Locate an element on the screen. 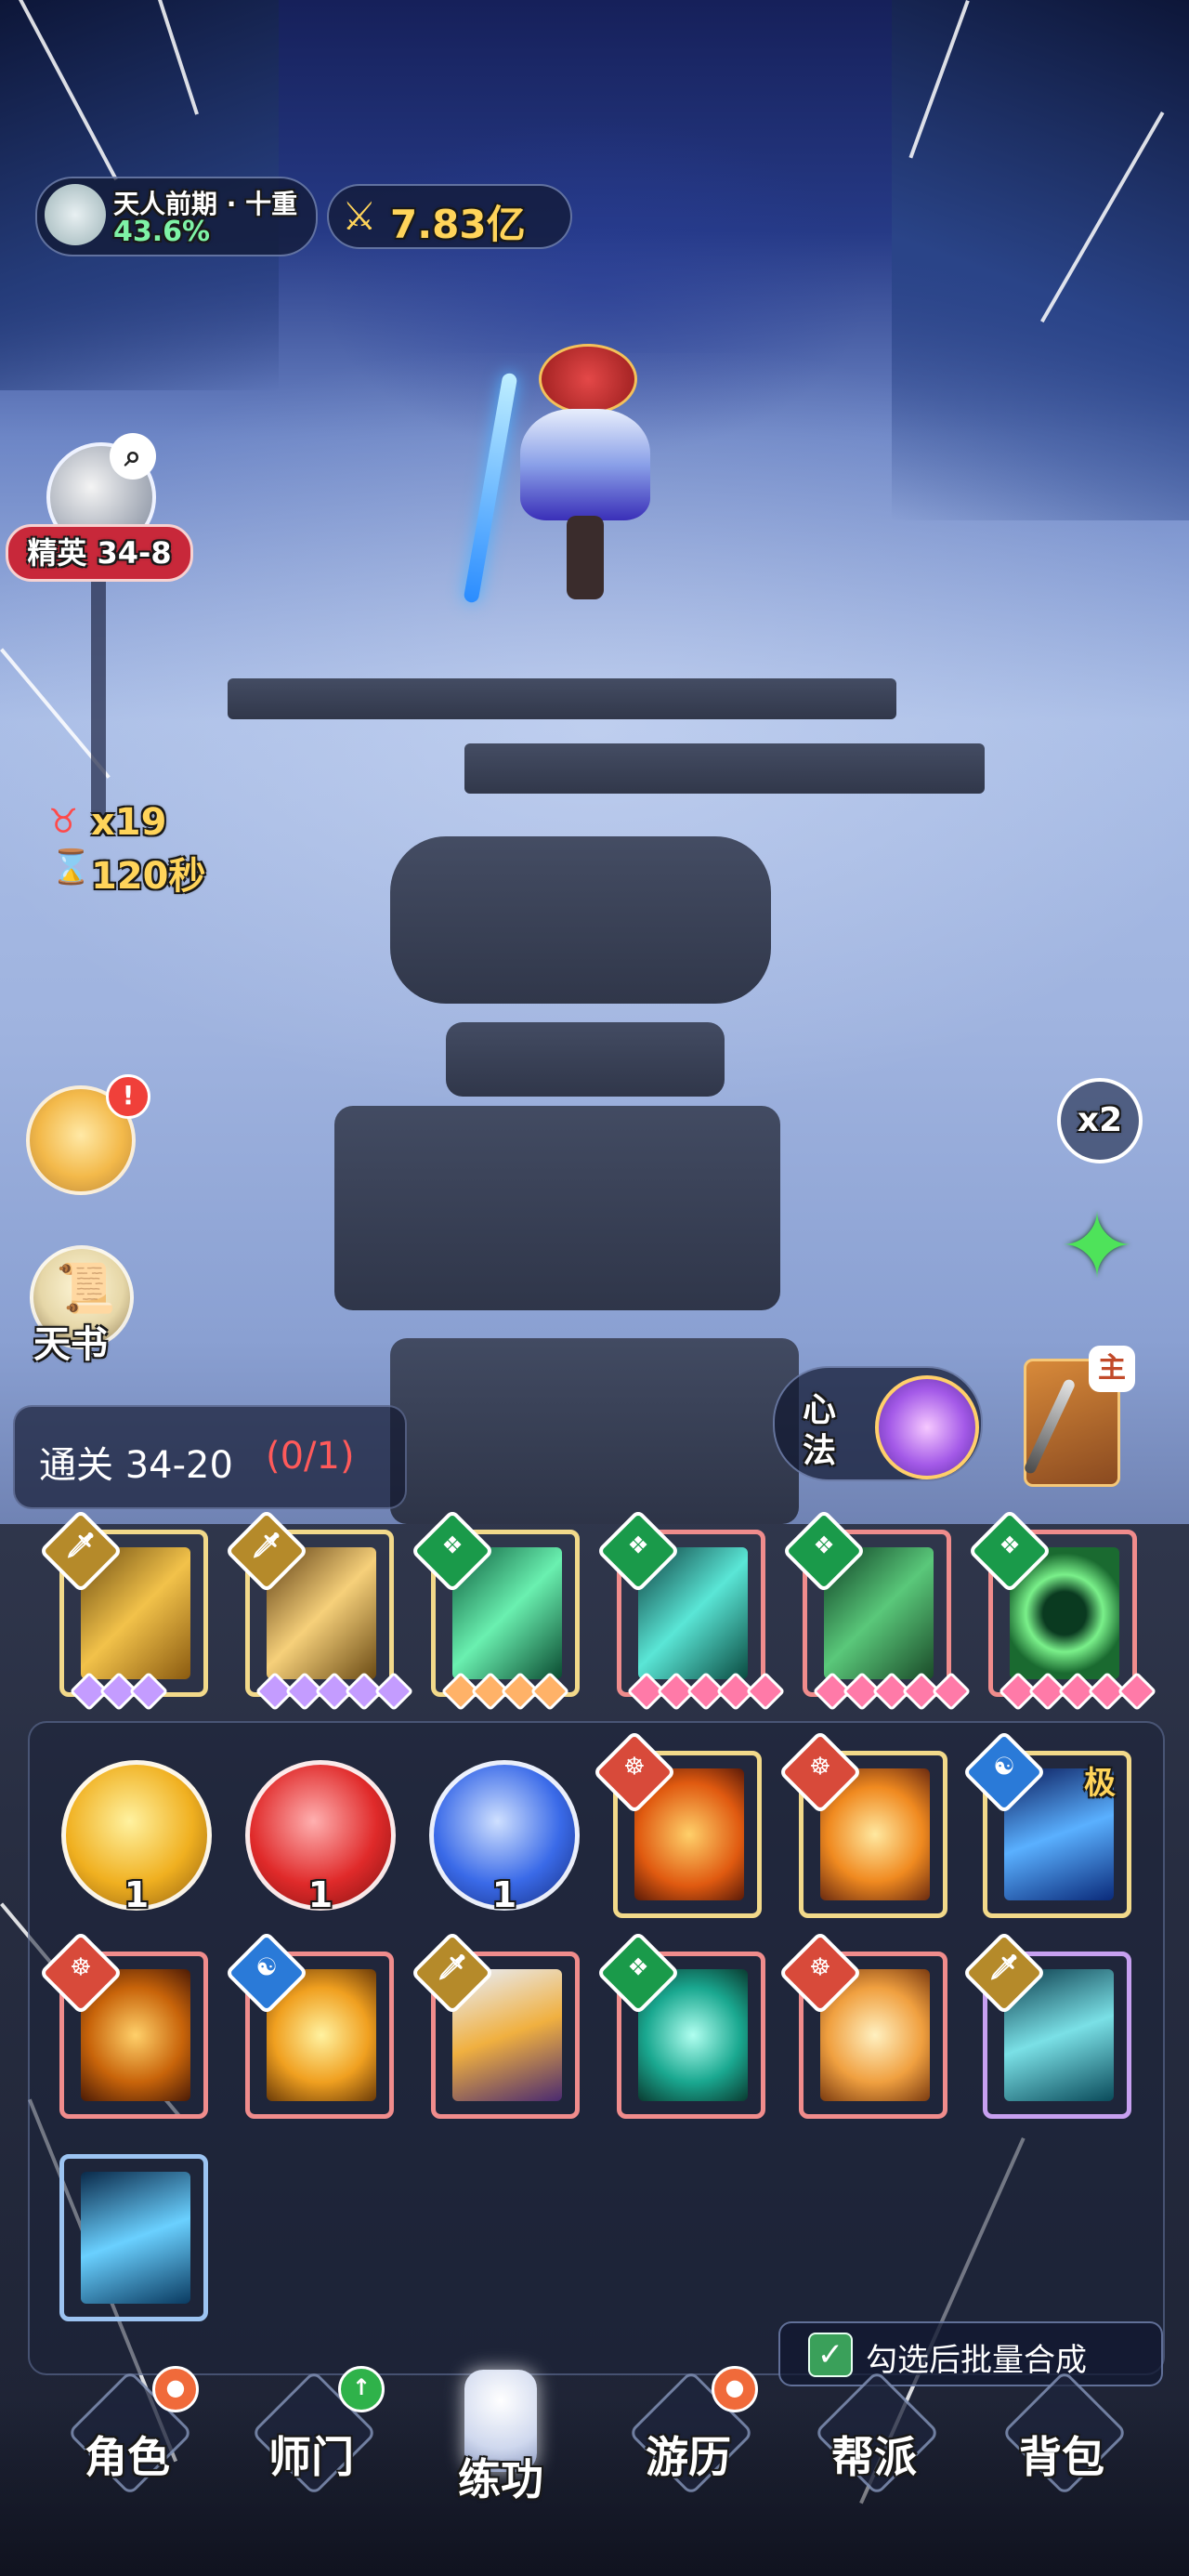 This screenshot has height=2576, width=1189. stage-timer: 120秒 is located at coordinates (148, 876).